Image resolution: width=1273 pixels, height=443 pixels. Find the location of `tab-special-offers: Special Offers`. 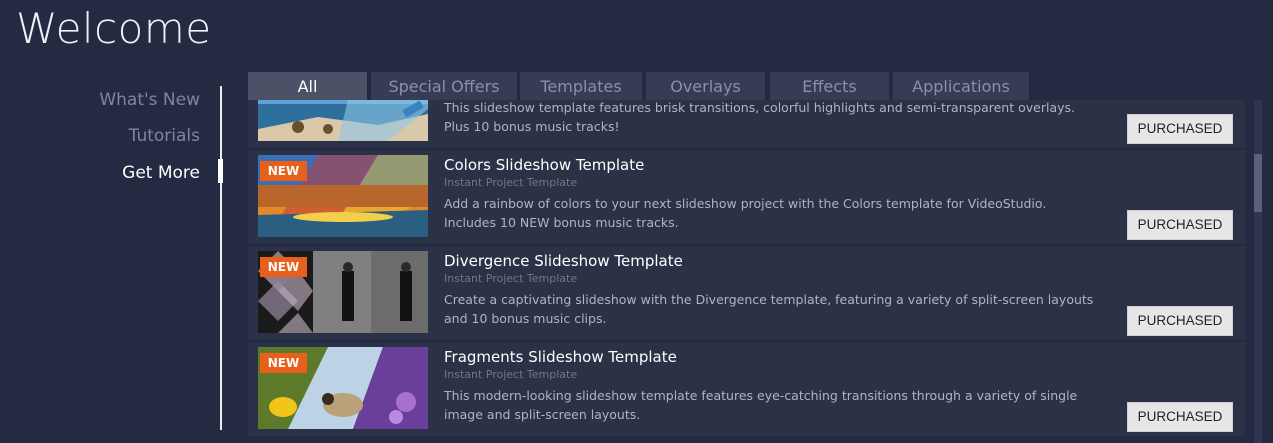

tab-special-offers: Special Offers is located at coordinates (444, 86).